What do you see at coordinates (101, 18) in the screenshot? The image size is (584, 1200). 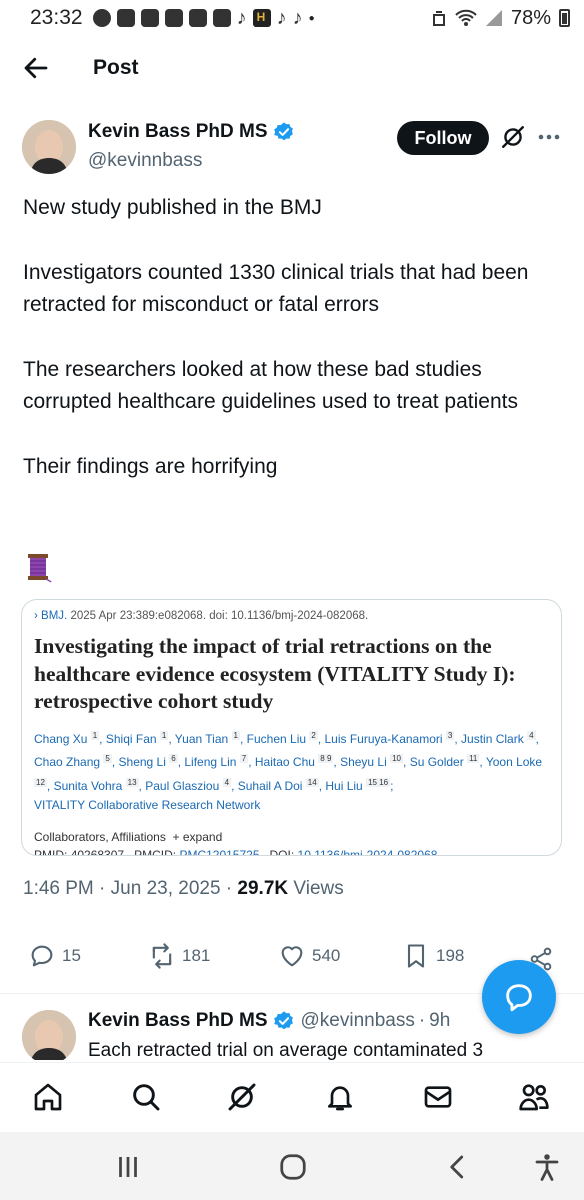 I see `messenger-icon` at bounding box center [101, 18].